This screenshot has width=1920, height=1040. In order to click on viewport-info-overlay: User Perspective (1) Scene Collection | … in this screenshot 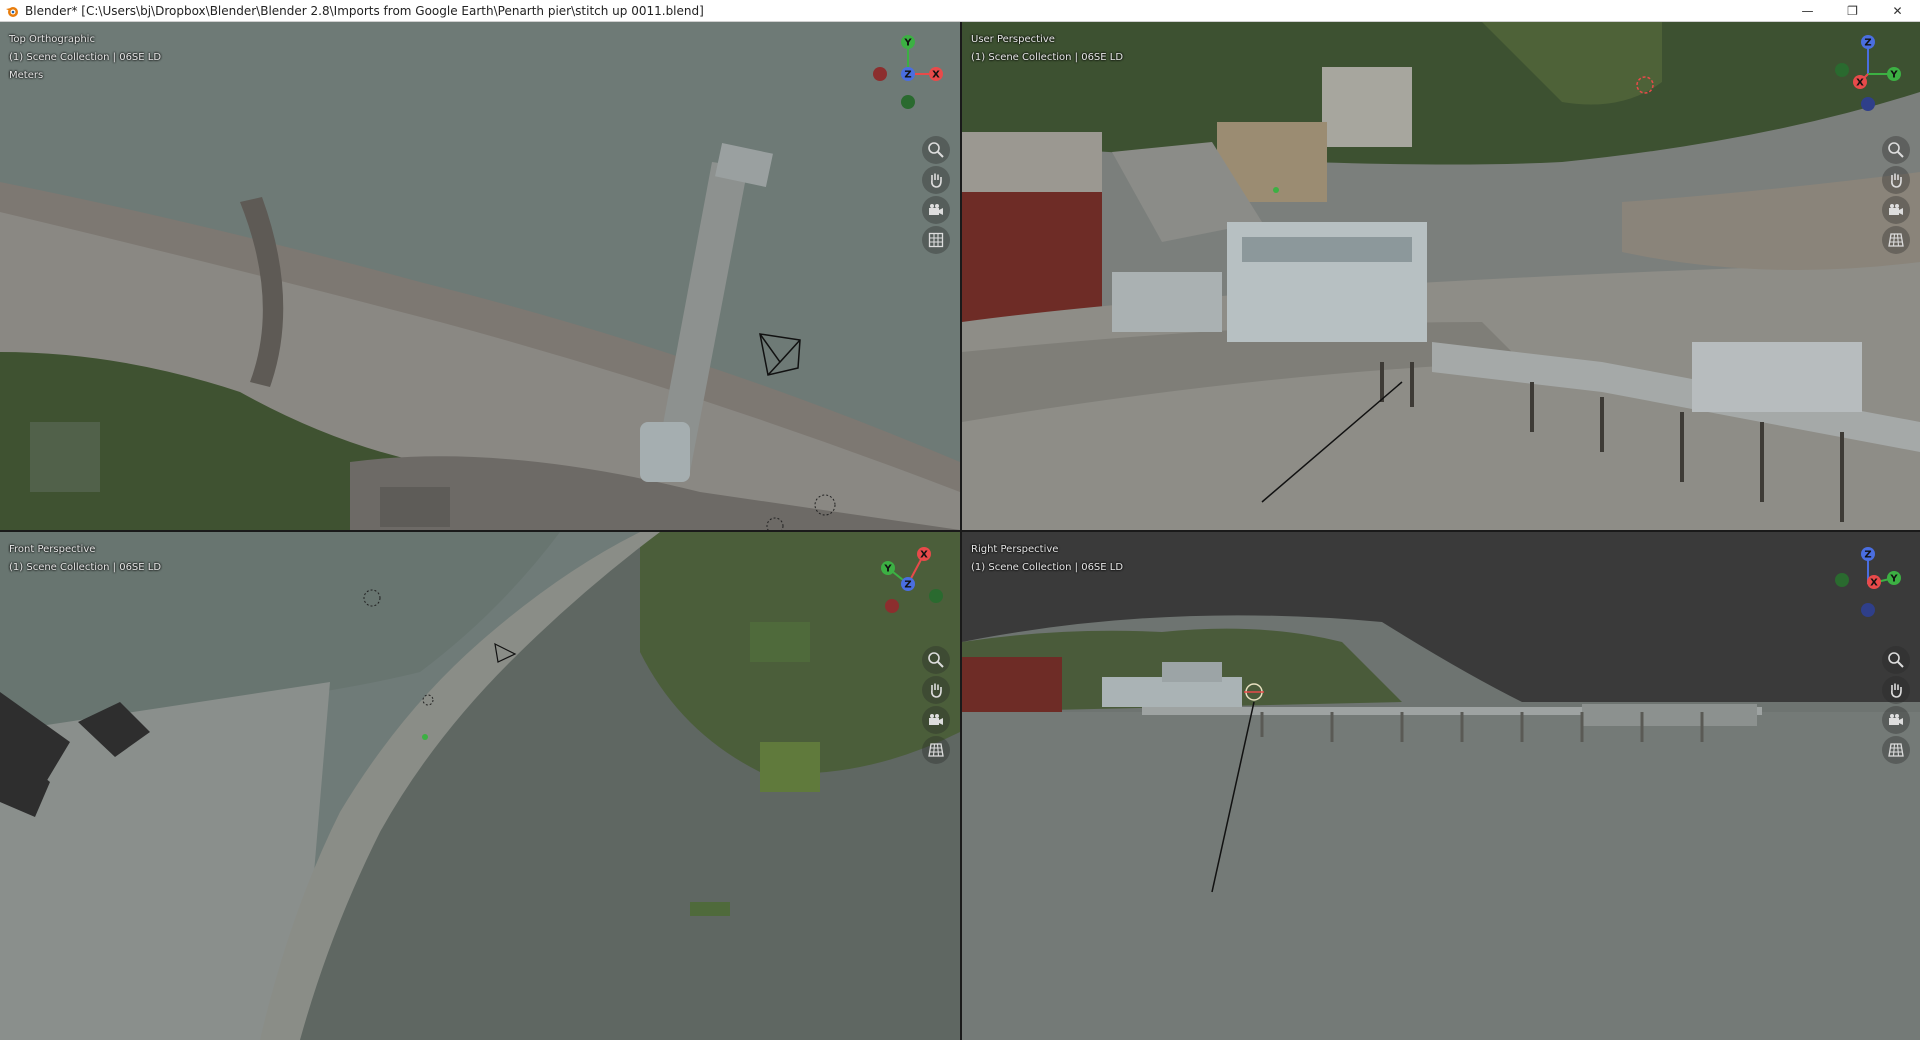, I will do `click(1047, 49)`.